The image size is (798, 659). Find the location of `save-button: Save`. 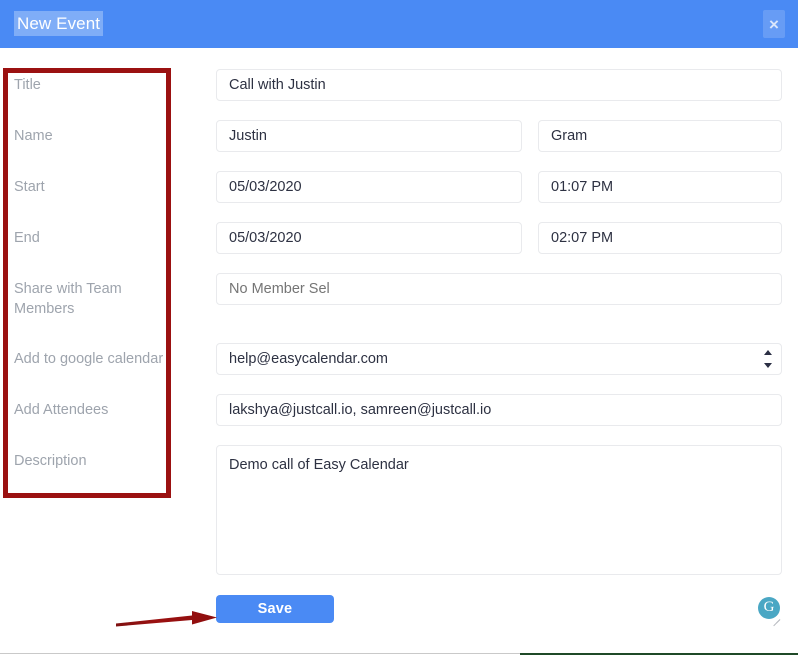

save-button: Save is located at coordinates (275, 609).